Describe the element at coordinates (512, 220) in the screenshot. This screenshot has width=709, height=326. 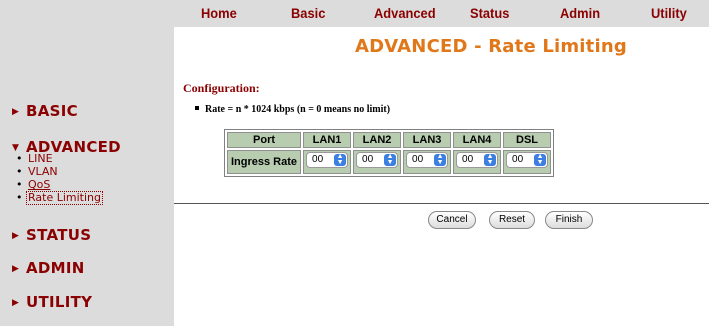
I see `reset-button: Reset` at that location.